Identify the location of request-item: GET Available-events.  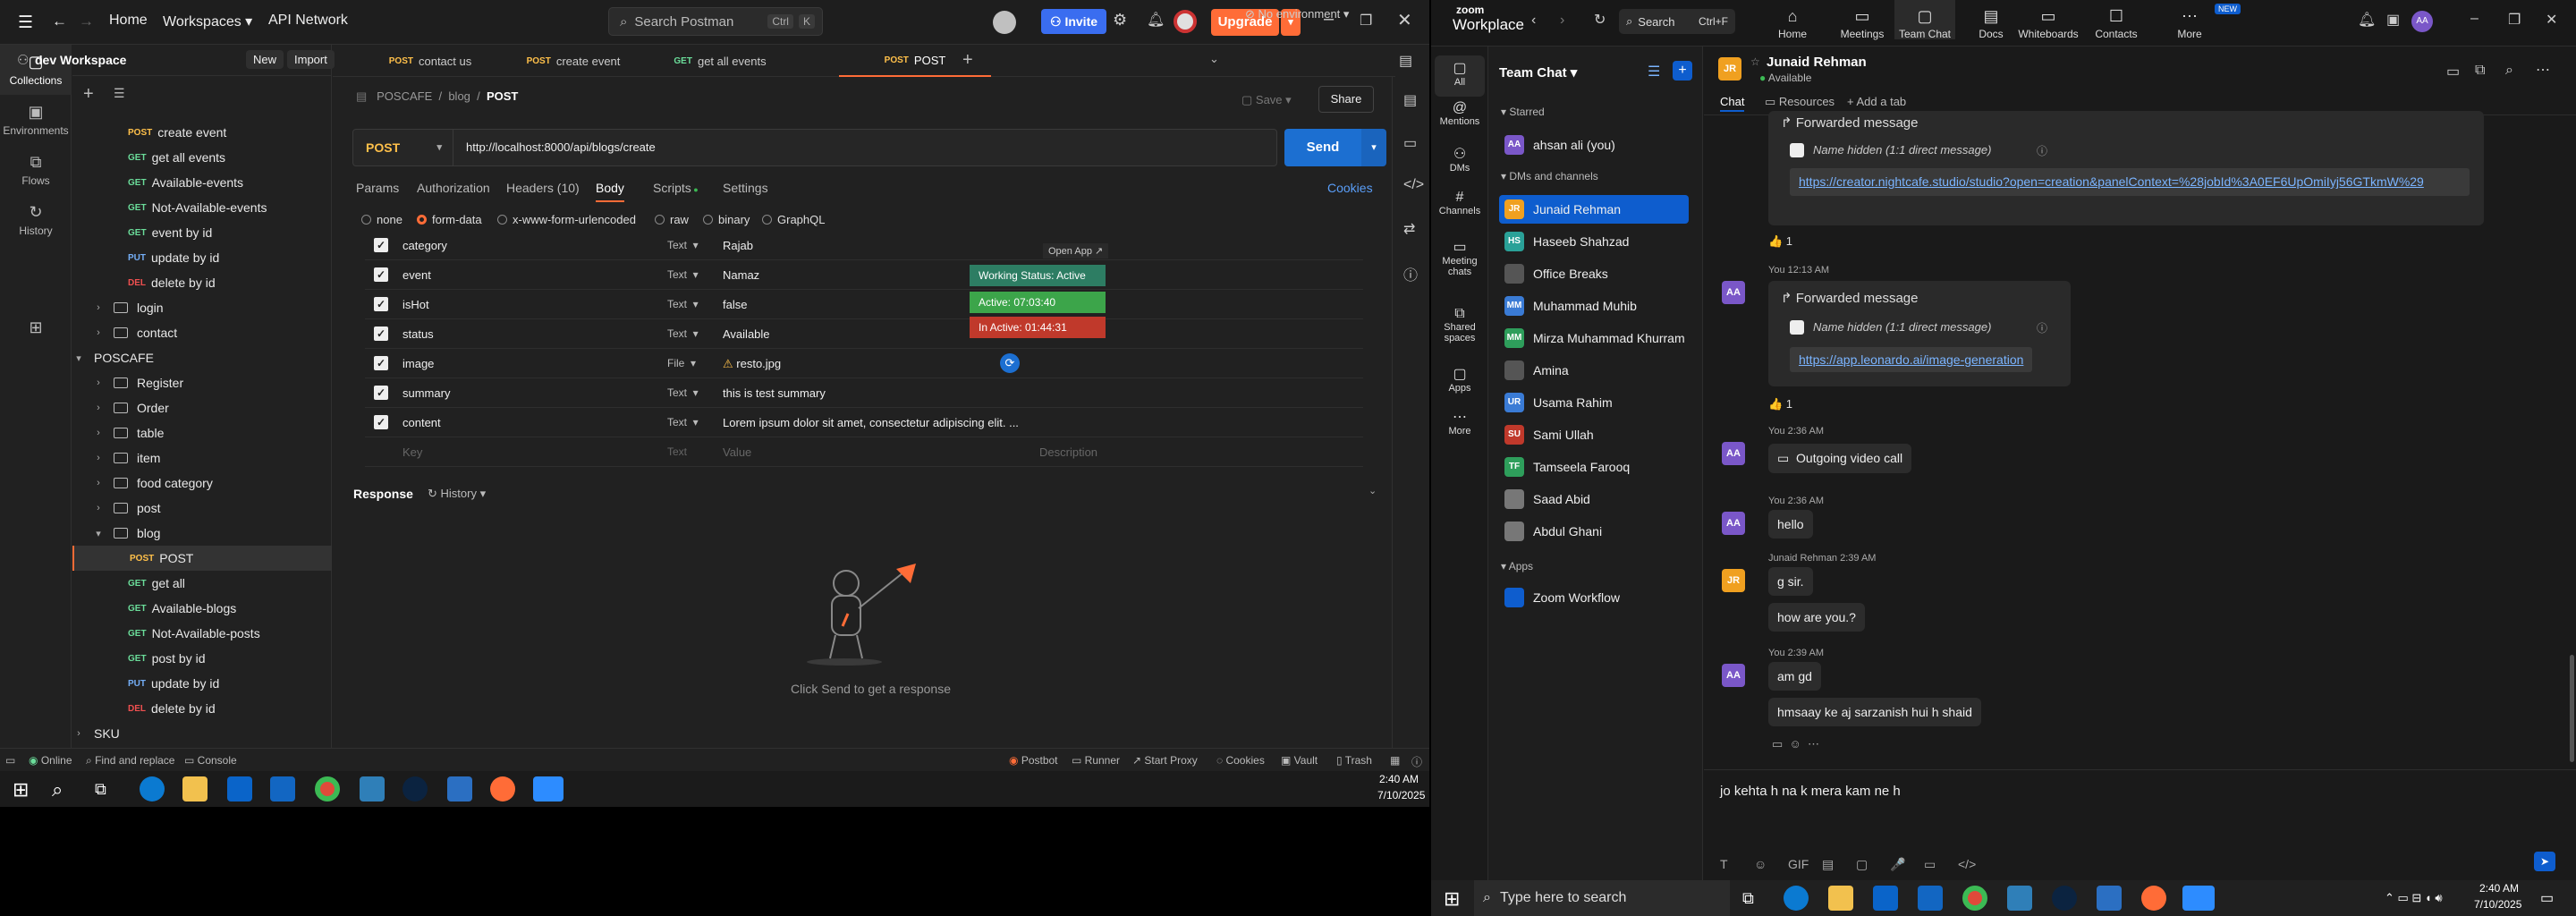
(202, 182).